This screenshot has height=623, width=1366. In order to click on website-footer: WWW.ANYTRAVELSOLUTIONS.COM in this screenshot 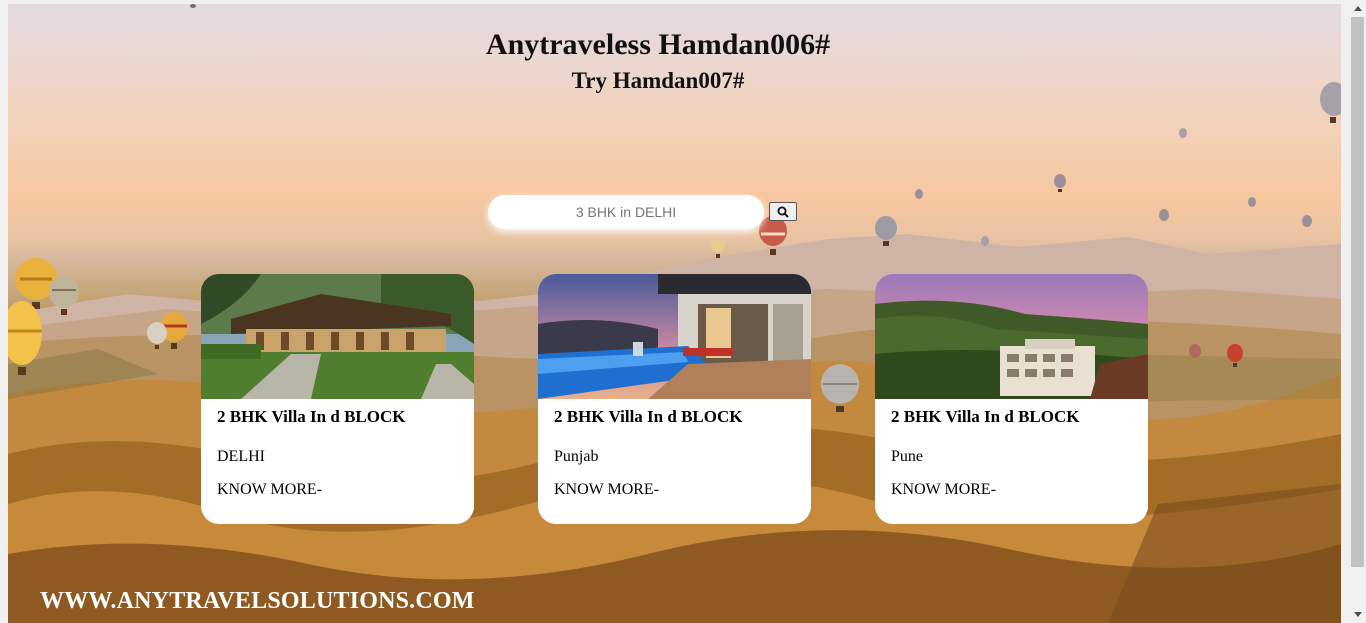, I will do `click(257, 601)`.